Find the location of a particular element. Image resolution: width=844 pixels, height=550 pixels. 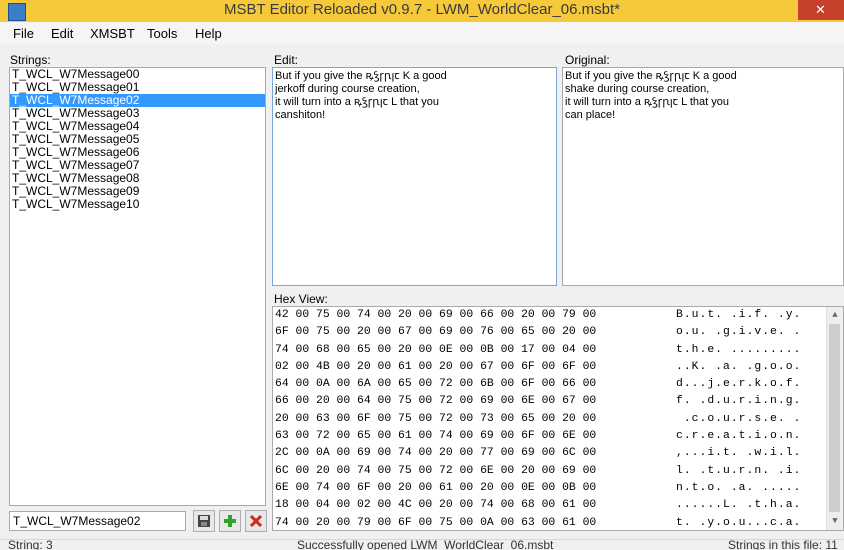

status-string-index: String: 3 is located at coordinates (30, 544).